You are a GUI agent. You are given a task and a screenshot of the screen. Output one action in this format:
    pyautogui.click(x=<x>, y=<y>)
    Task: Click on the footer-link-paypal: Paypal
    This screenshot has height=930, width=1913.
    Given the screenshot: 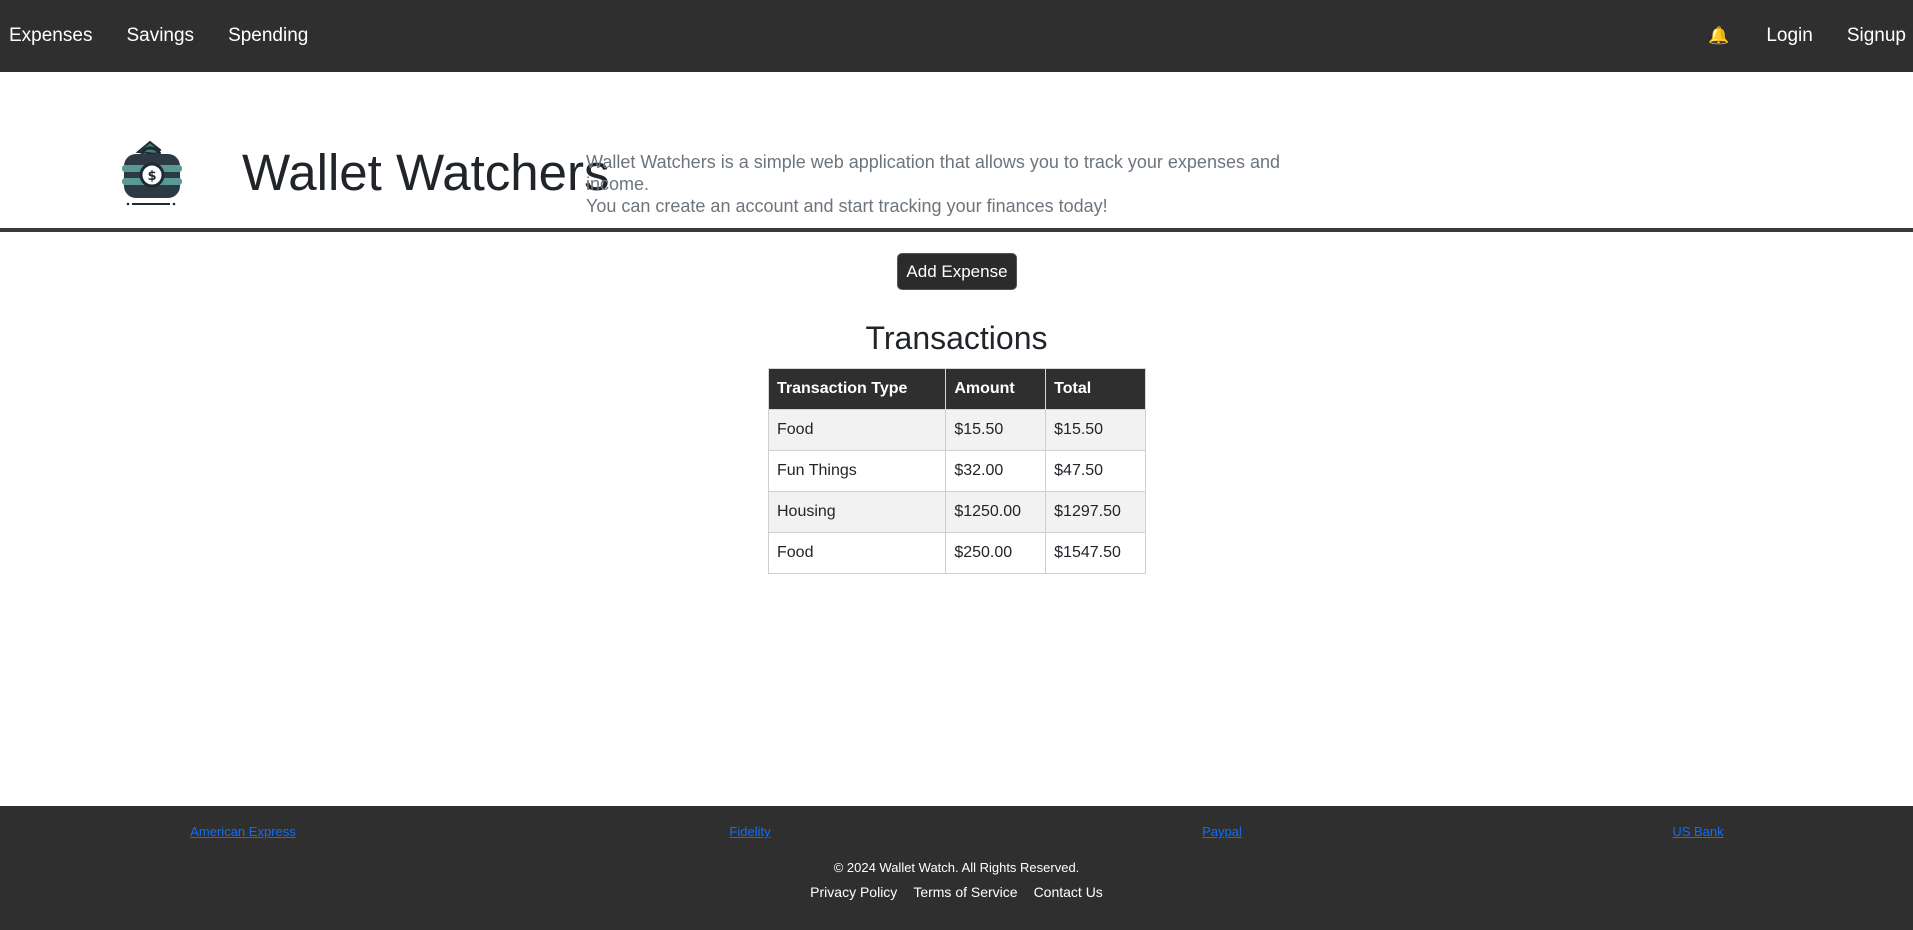 What is the action you would take?
    pyautogui.click(x=1222, y=831)
    